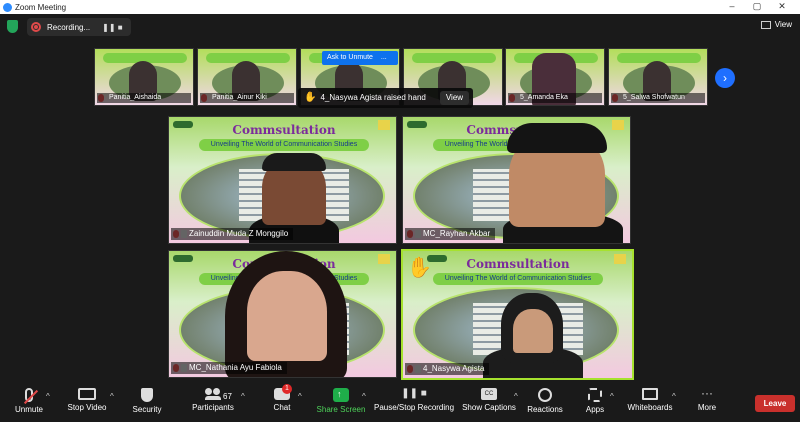  What do you see at coordinates (31, 396) in the screenshot?
I see `muted-microphone-icon` at bounding box center [31, 396].